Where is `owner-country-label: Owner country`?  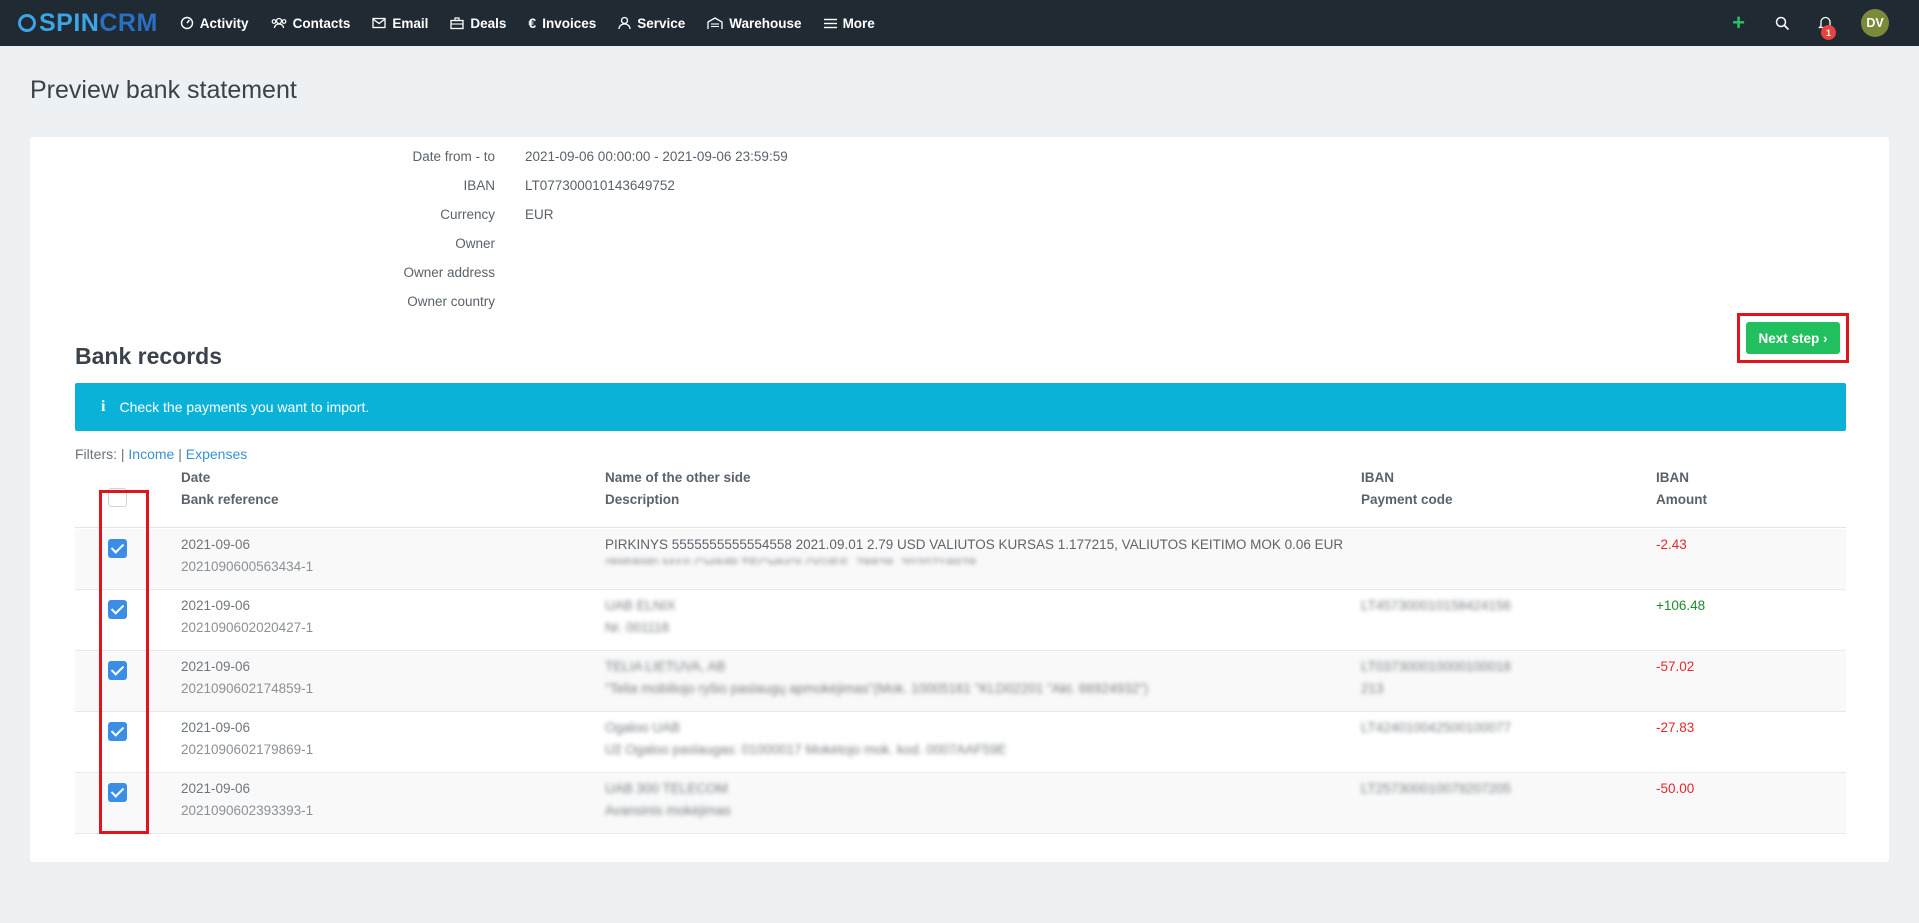 owner-country-label: Owner country is located at coordinates (451, 301).